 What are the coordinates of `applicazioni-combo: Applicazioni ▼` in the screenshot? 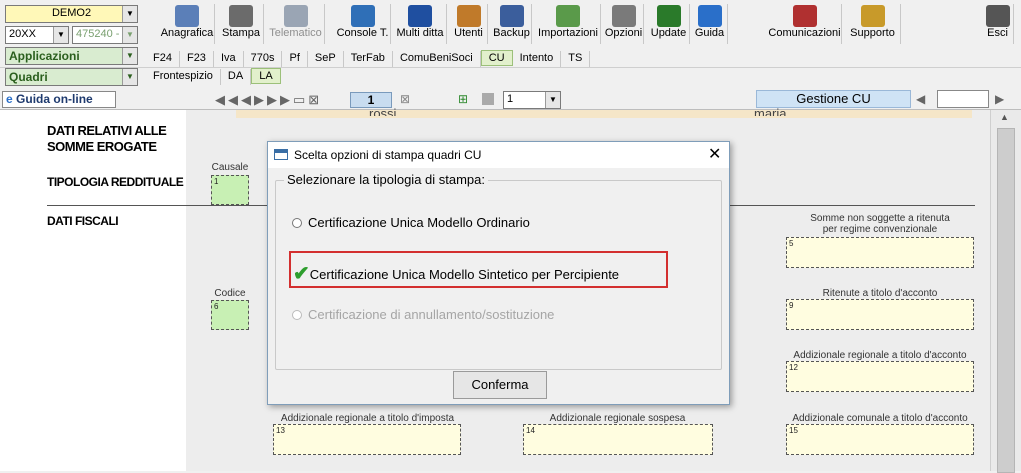 It's located at (71, 56).